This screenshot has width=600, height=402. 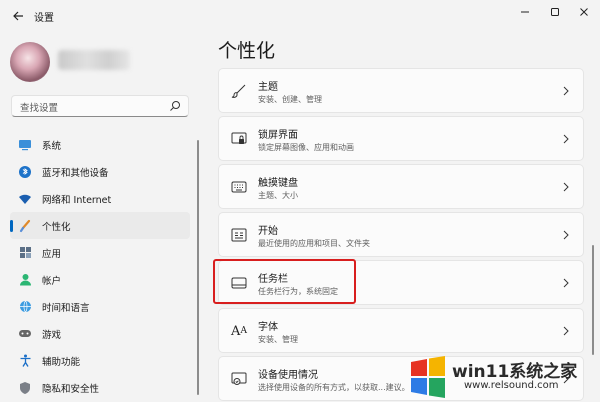 I want to click on card-start: 开始 最近使用的应用和项目、文件夹, so click(x=401, y=234).